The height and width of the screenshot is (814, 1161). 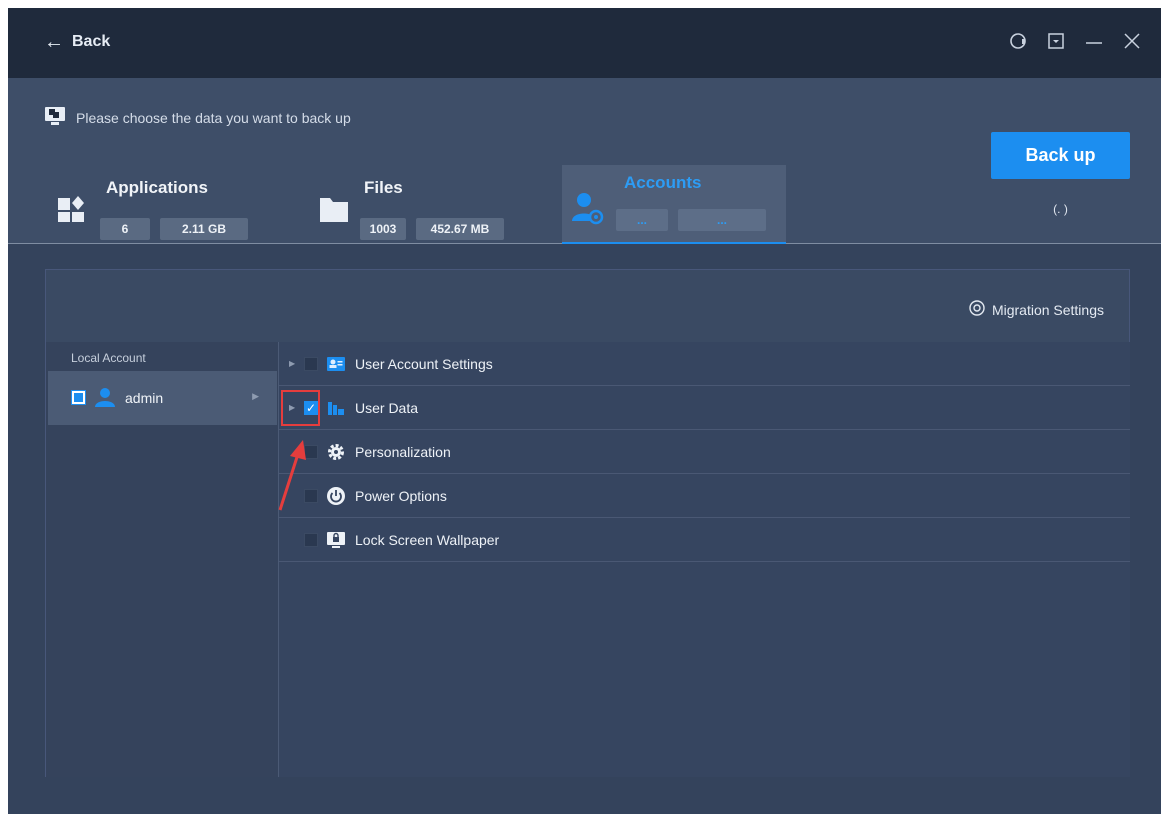 I want to click on lock-screen-icon, so click(x=336, y=540).